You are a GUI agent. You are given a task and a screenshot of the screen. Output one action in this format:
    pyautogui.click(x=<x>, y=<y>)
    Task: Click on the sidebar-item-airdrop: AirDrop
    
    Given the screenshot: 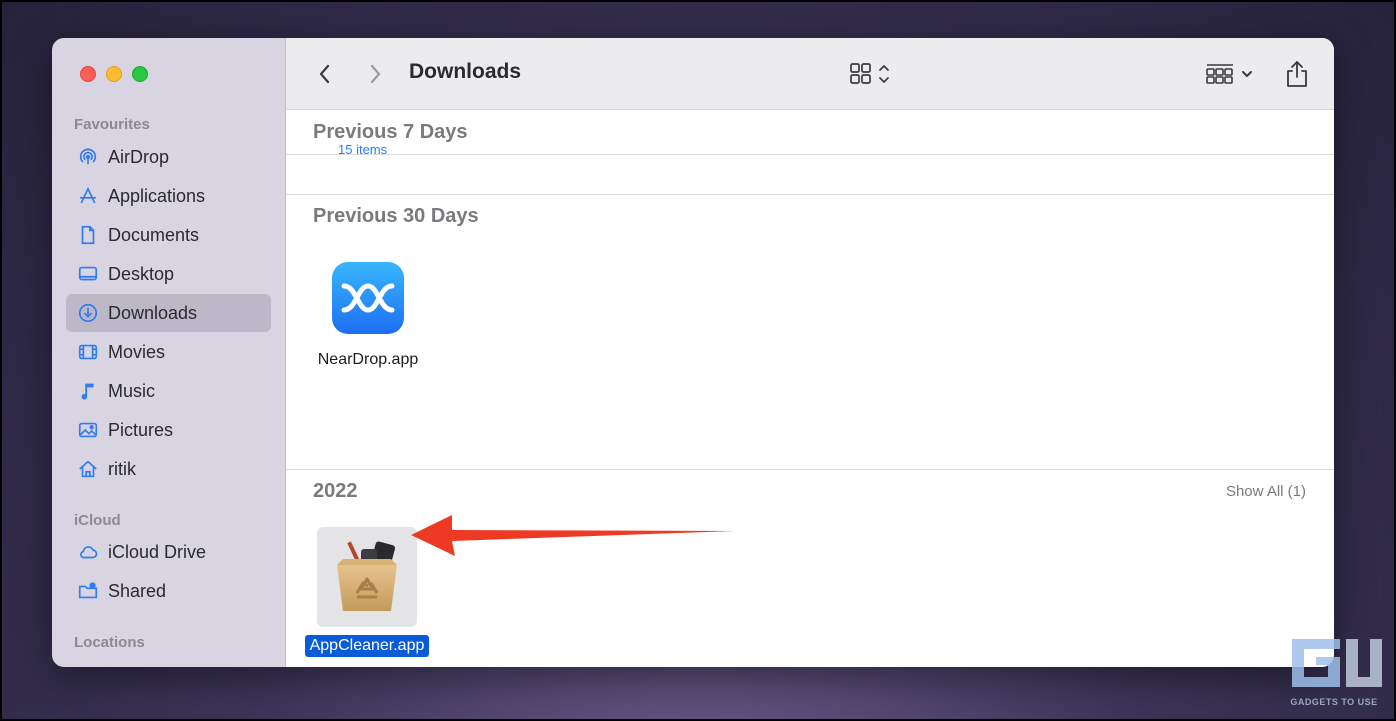 What is the action you would take?
    pyautogui.click(x=168, y=157)
    